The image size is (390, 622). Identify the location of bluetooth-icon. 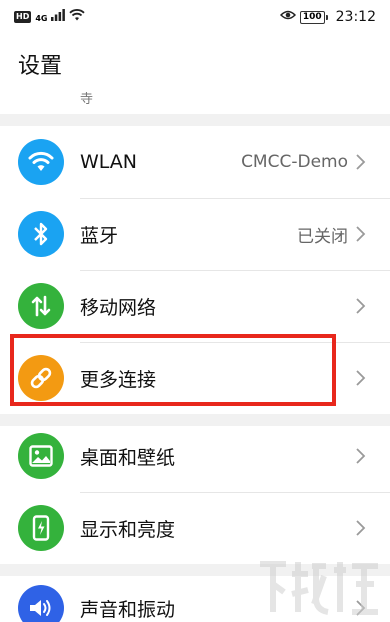
(41, 234).